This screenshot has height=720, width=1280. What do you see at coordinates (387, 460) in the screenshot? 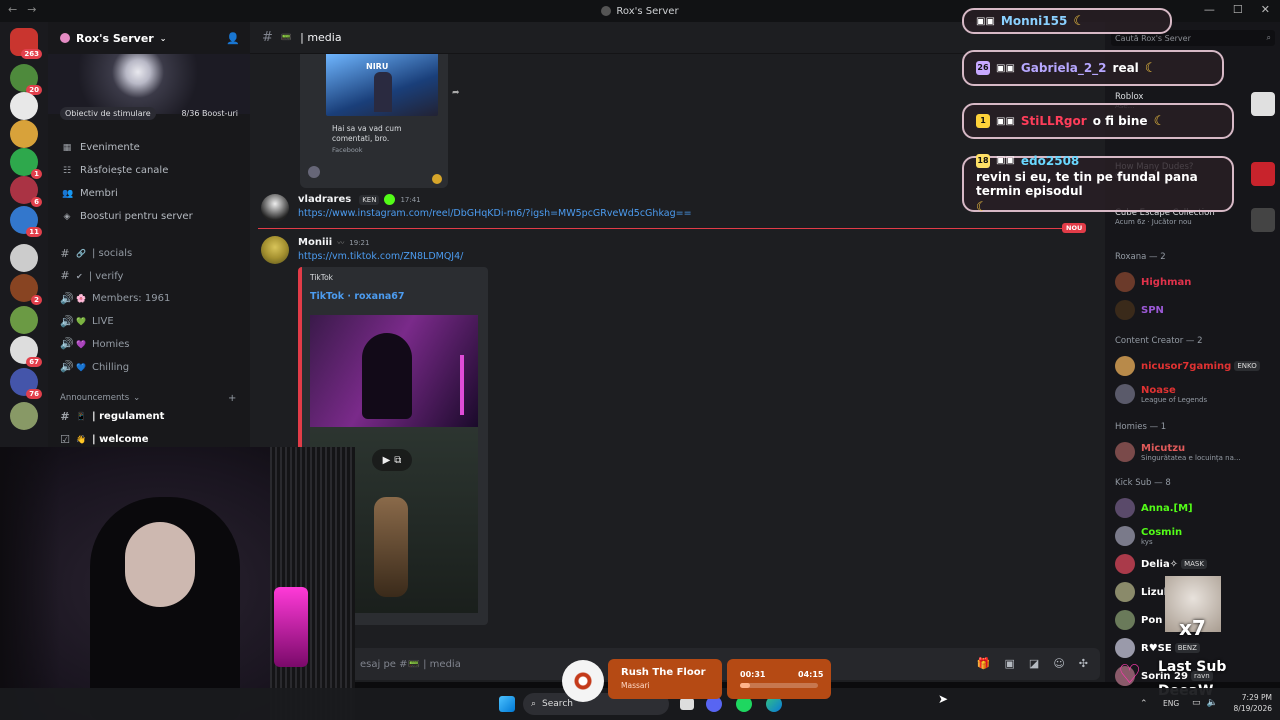
I see `play-icon: ▶` at bounding box center [387, 460].